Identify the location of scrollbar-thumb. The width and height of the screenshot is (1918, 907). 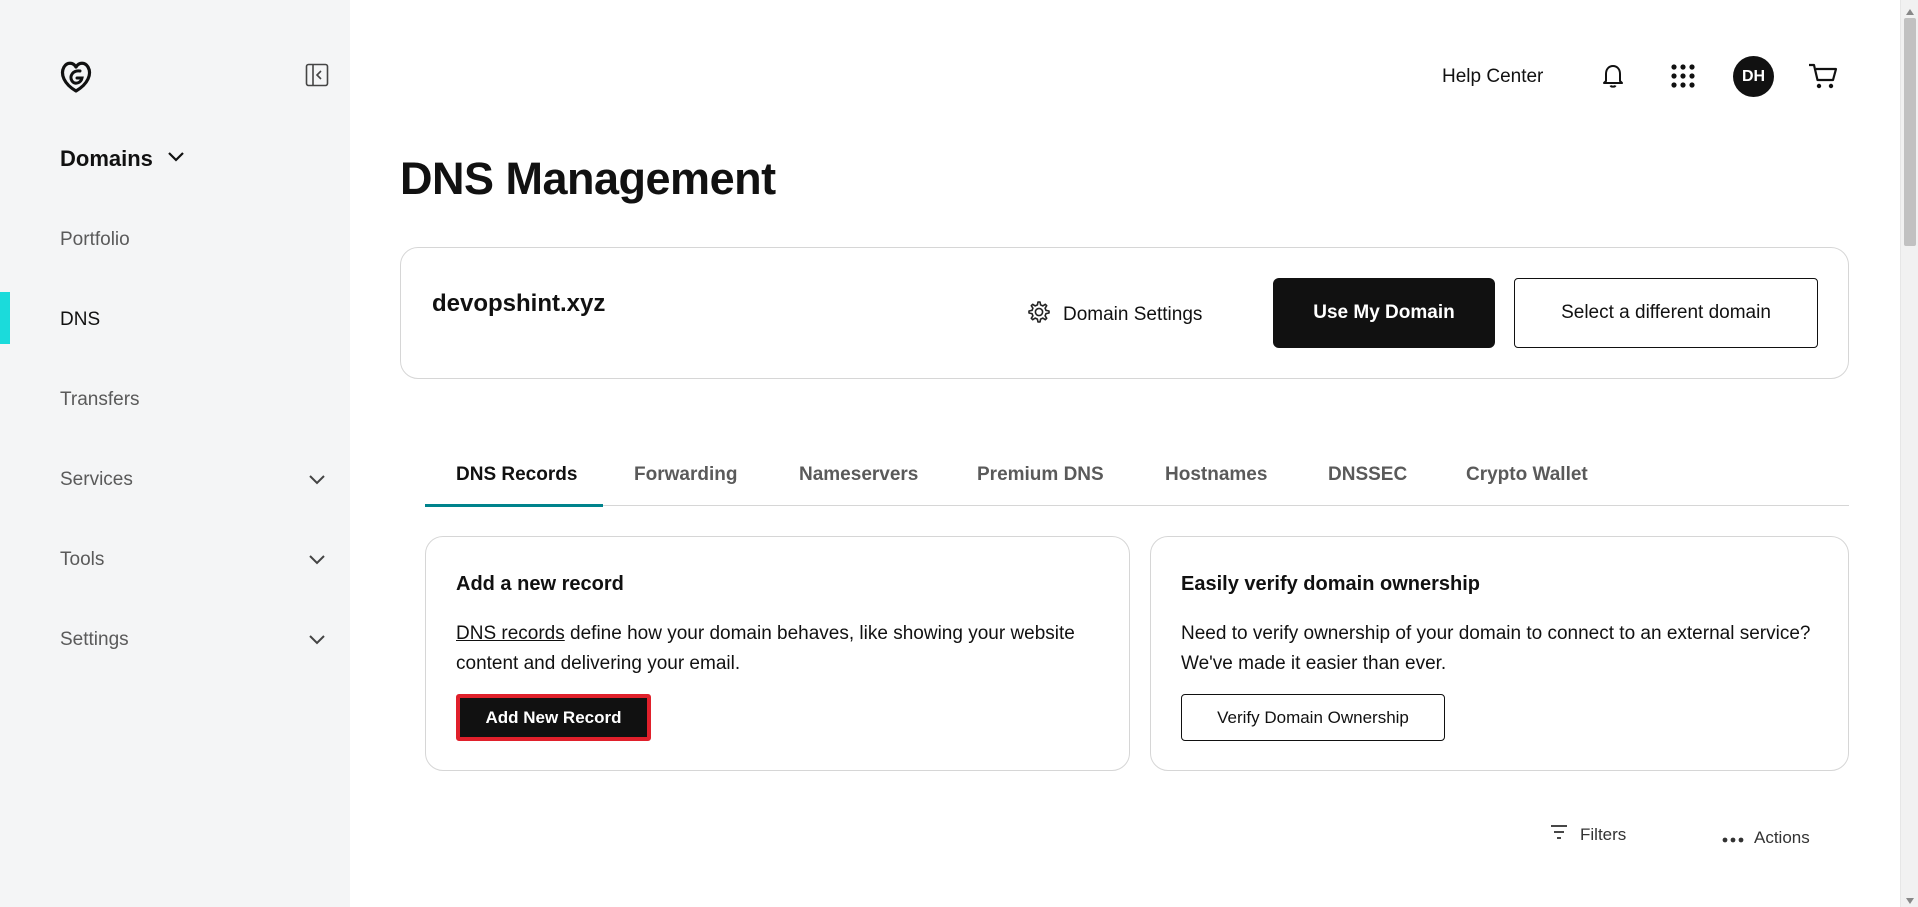
(1910, 132).